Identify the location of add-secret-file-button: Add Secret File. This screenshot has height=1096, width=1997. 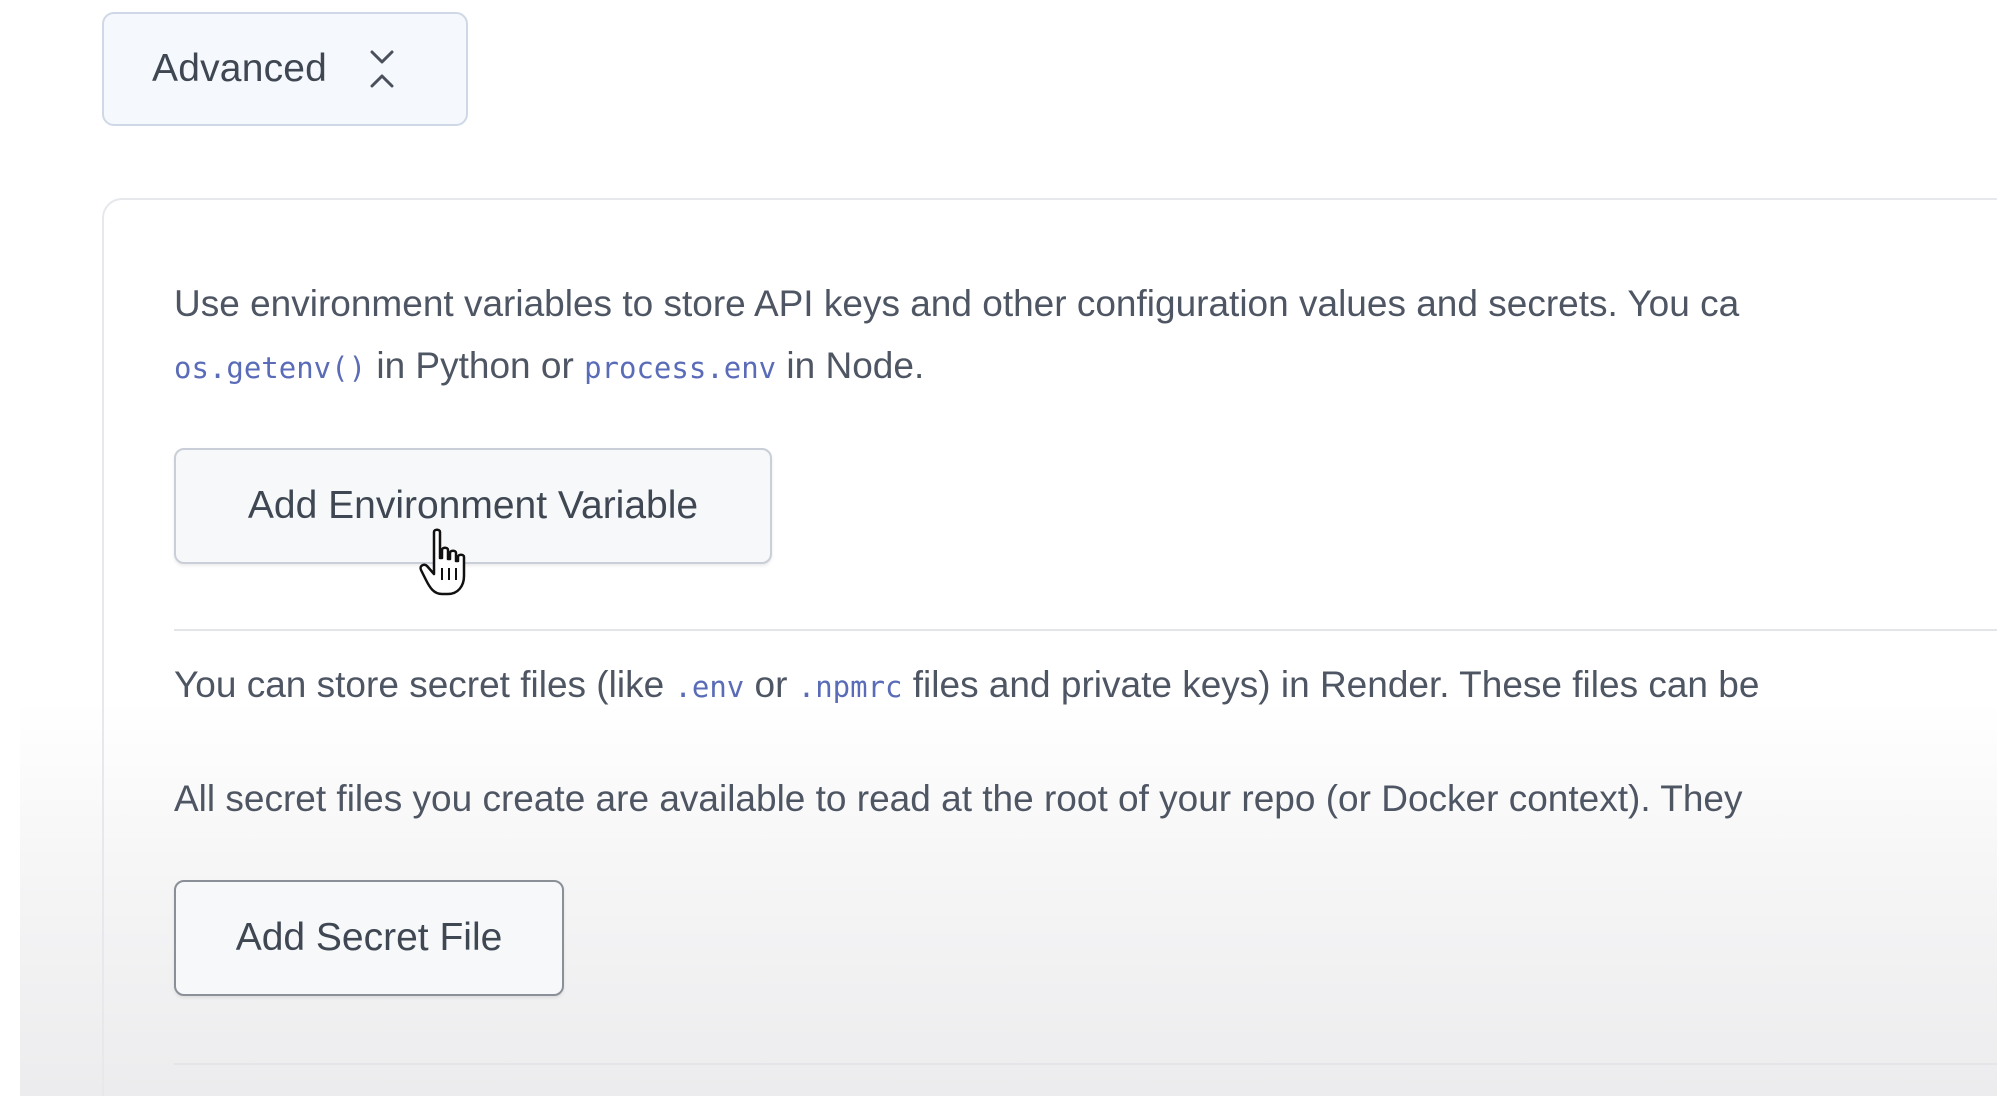
(369, 938).